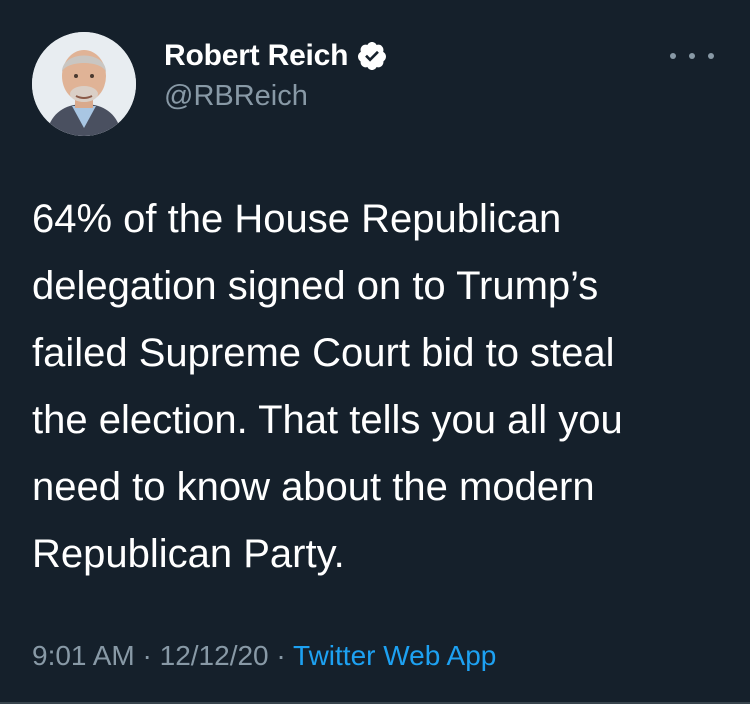 The width and height of the screenshot is (750, 704). What do you see at coordinates (83, 655) in the screenshot?
I see `tweet-time: 9:01 AM` at bounding box center [83, 655].